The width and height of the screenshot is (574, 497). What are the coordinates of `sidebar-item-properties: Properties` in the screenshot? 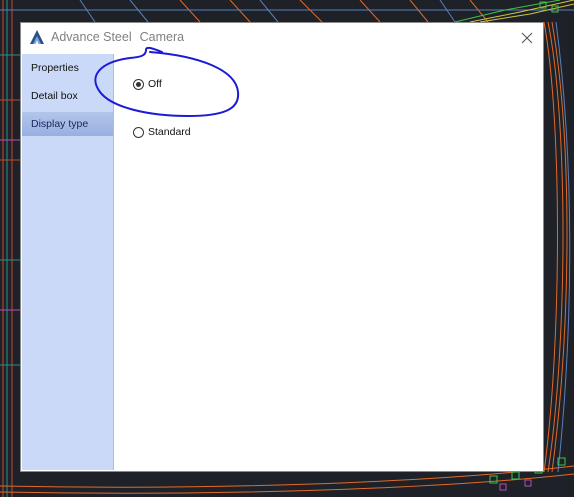 It's located at (67, 68).